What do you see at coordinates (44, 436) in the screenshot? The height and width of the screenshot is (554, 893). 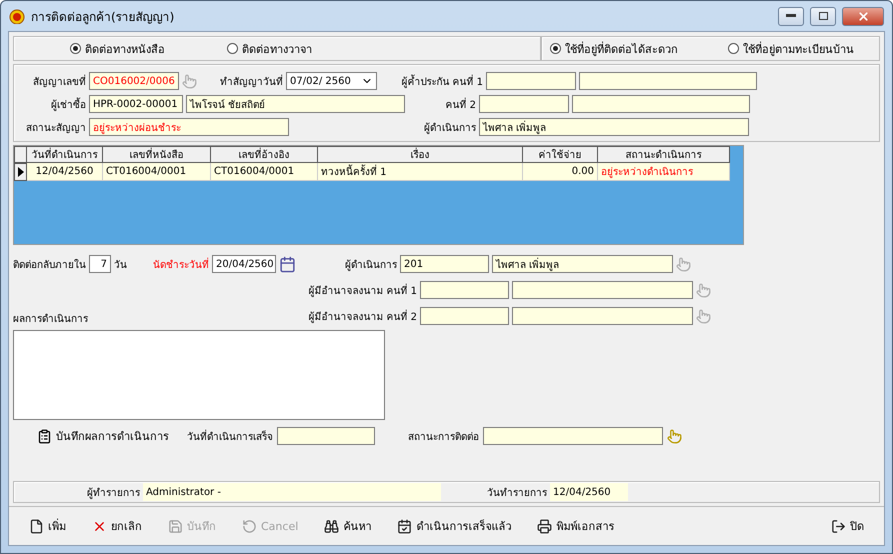 I see `clipboard-icon` at bounding box center [44, 436].